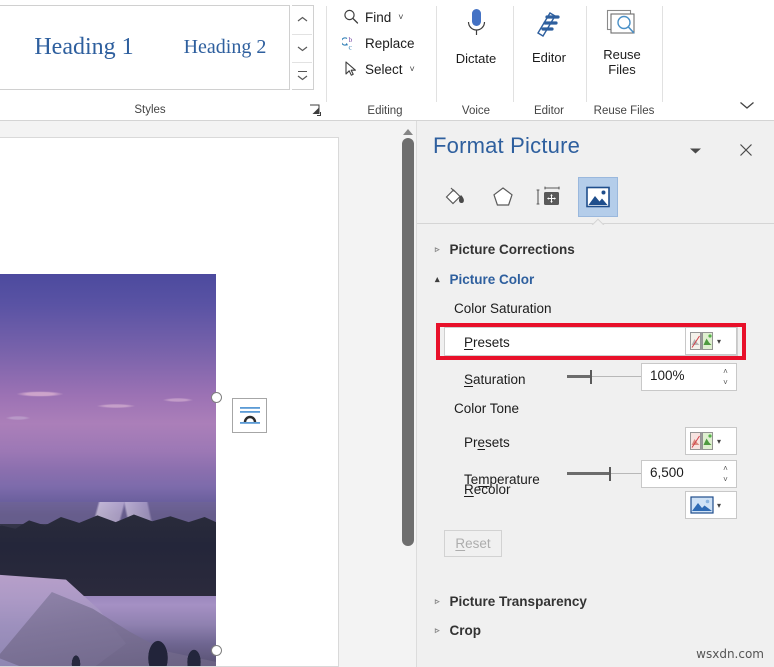 The height and width of the screenshot is (667, 774). Describe the element at coordinates (216, 650) in the screenshot. I see `picture-handle-right-middle` at that location.